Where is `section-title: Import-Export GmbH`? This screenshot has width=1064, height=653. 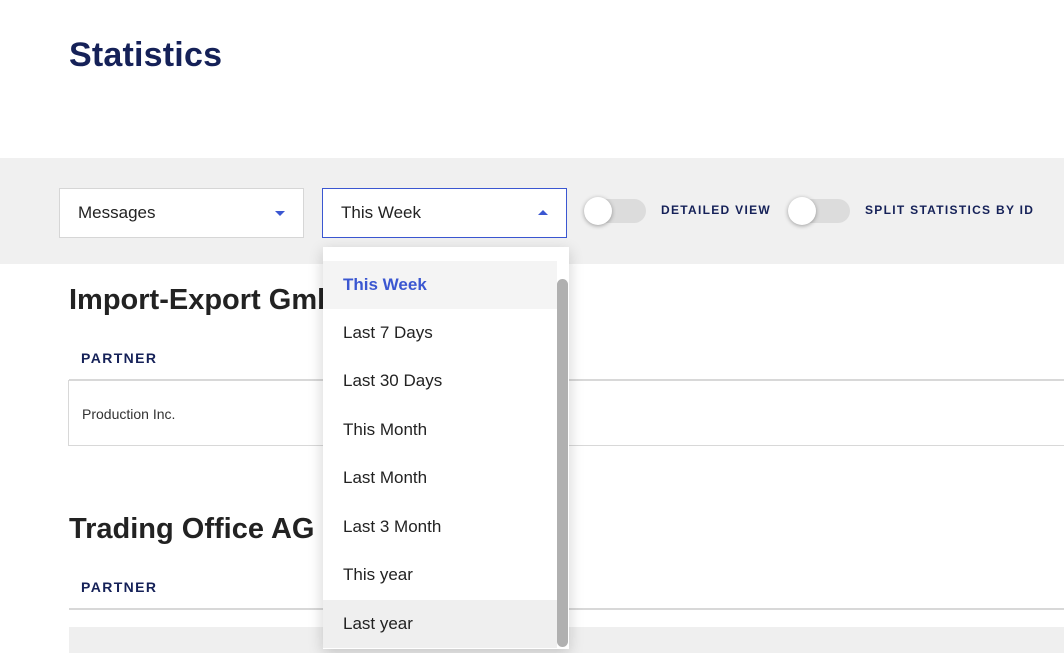
section-title: Import-Export GmbH is located at coordinates (212, 300).